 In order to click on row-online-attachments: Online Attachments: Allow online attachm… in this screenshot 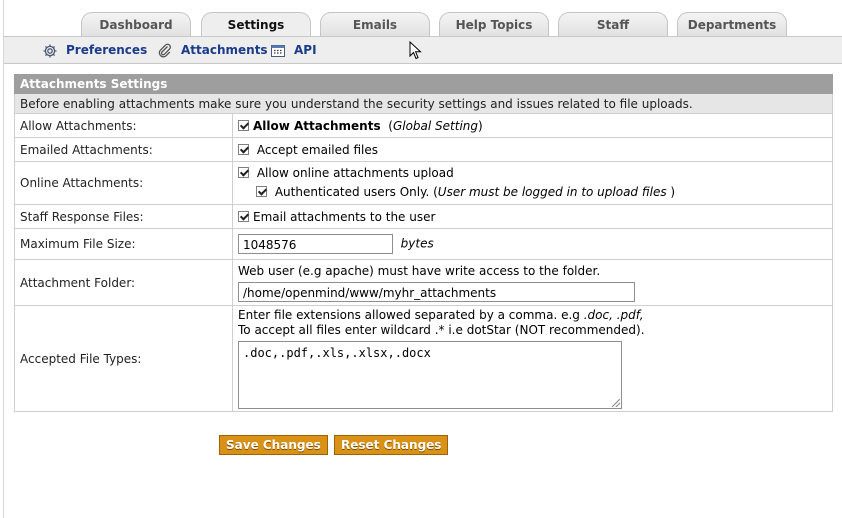, I will do `click(423, 183)`.